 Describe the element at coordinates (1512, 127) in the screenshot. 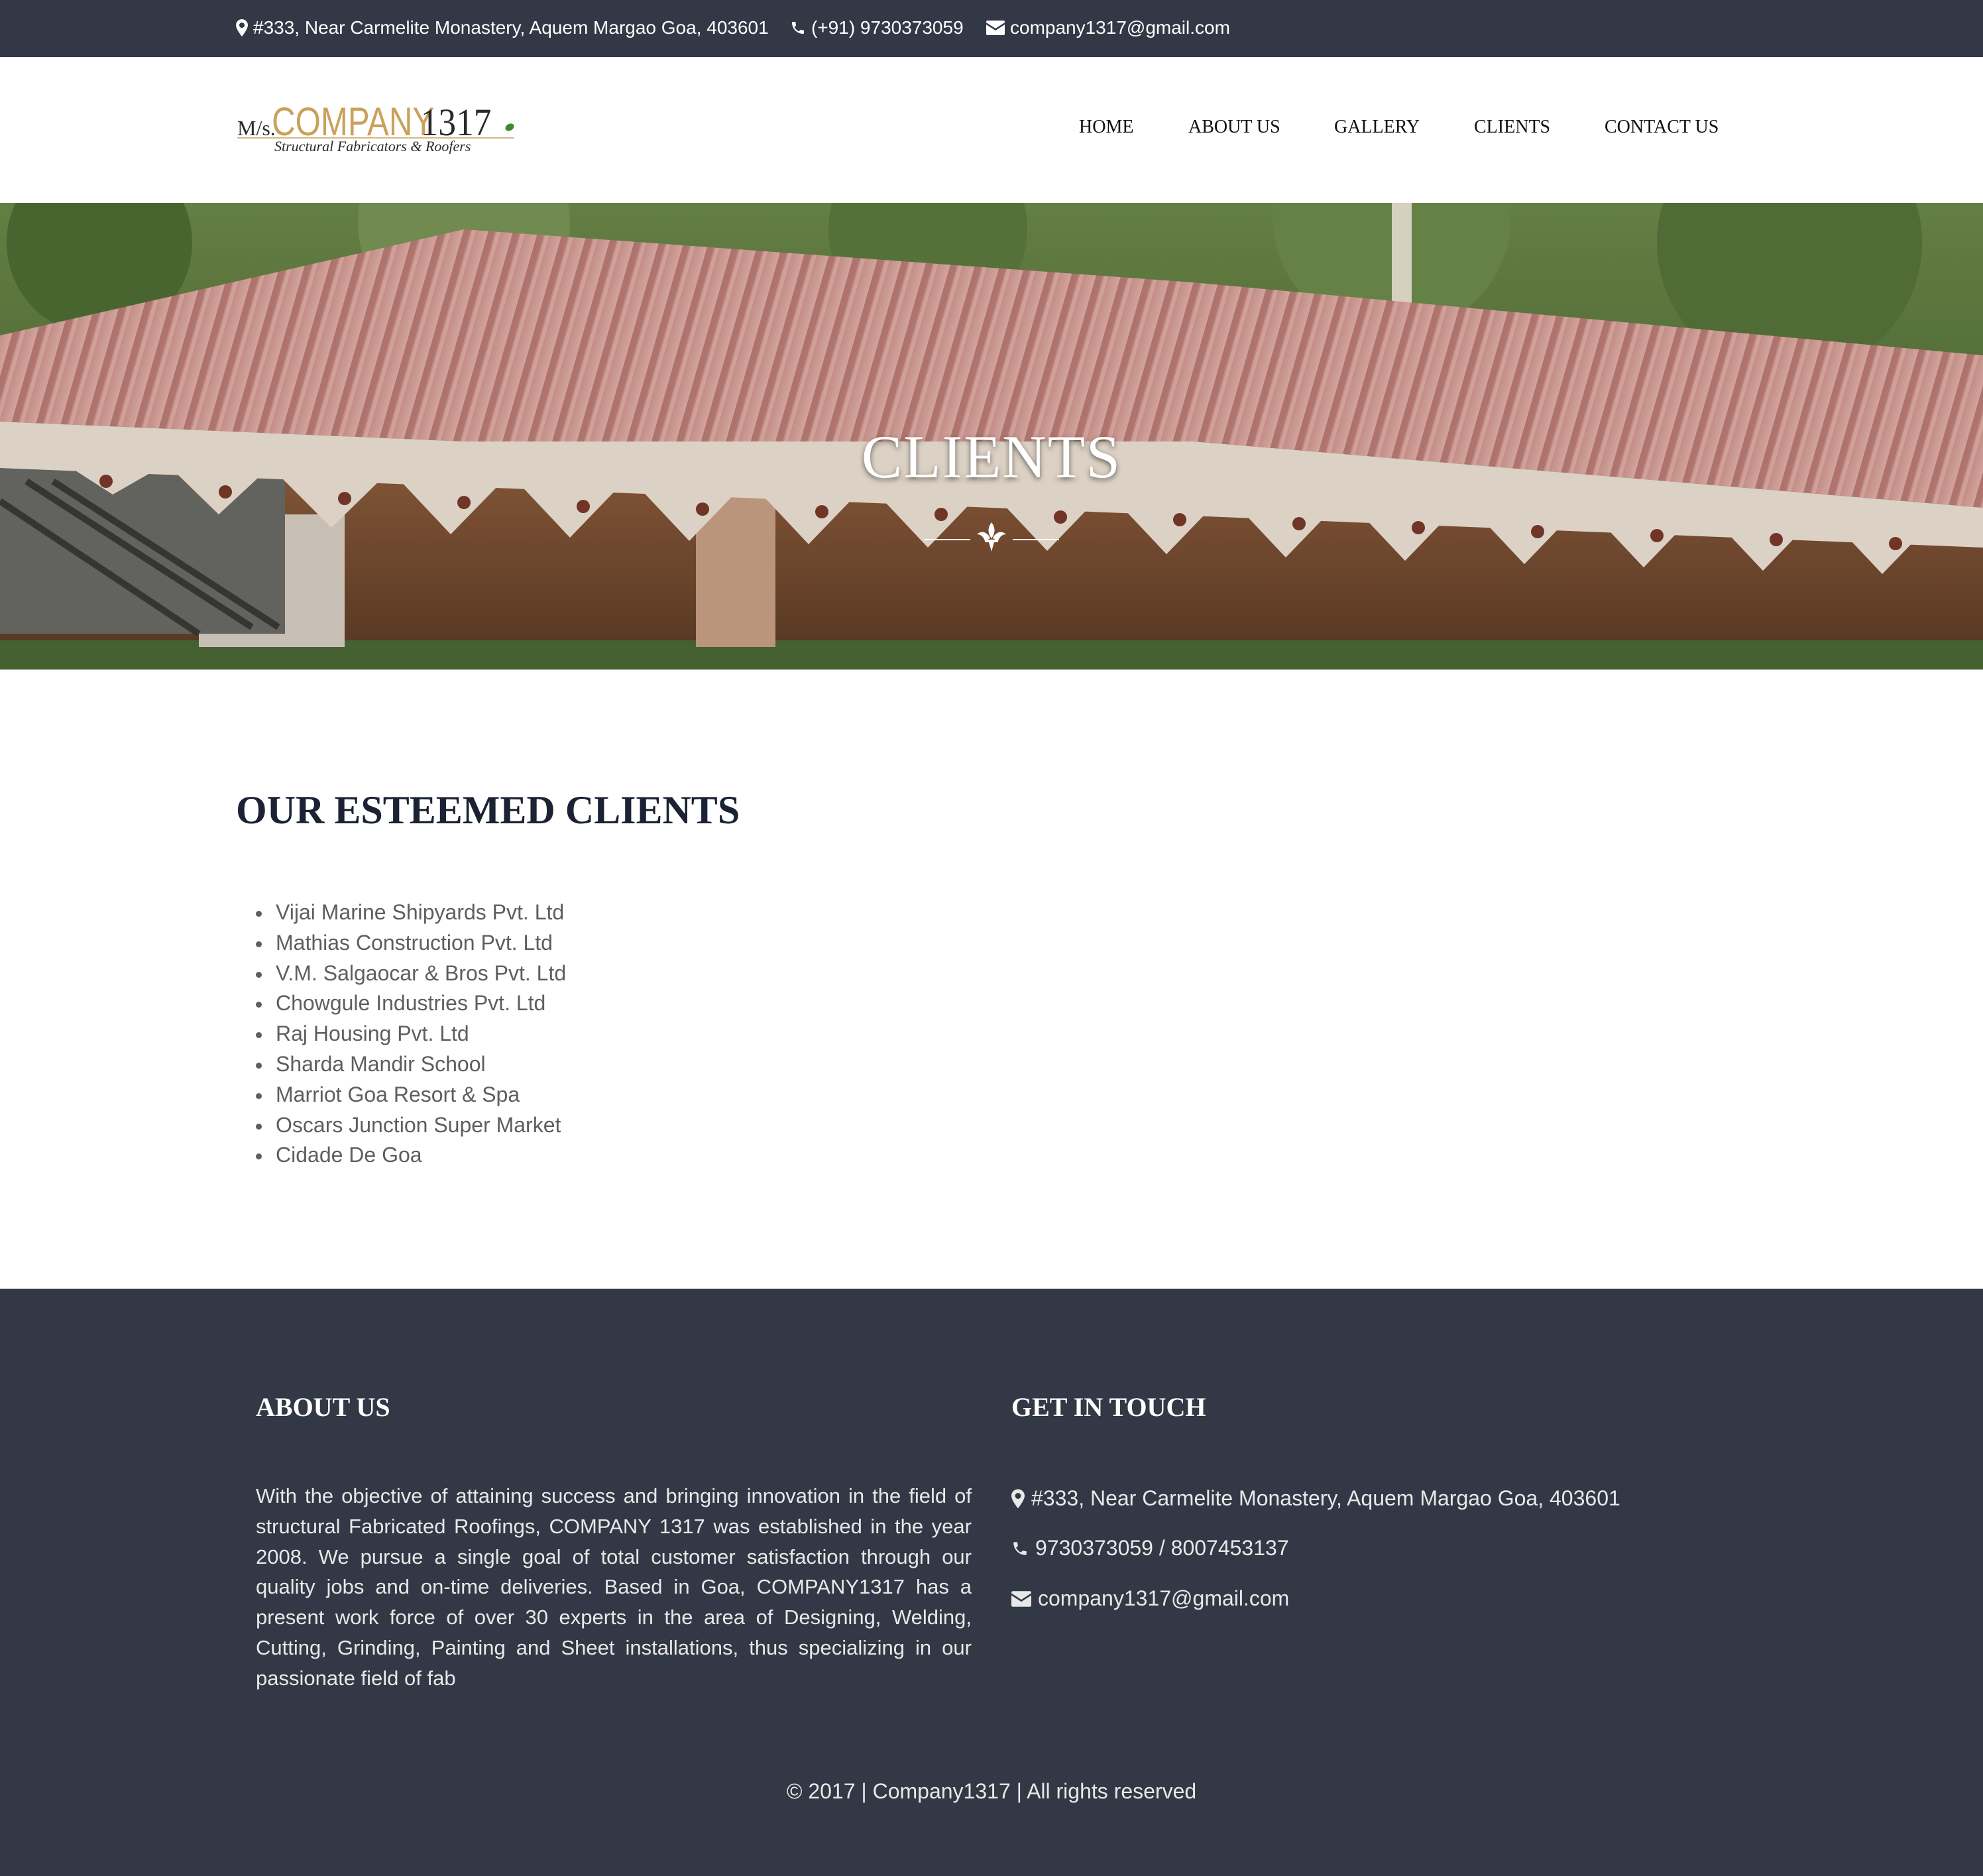

I see `nav-clients: CLIENTS` at that location.